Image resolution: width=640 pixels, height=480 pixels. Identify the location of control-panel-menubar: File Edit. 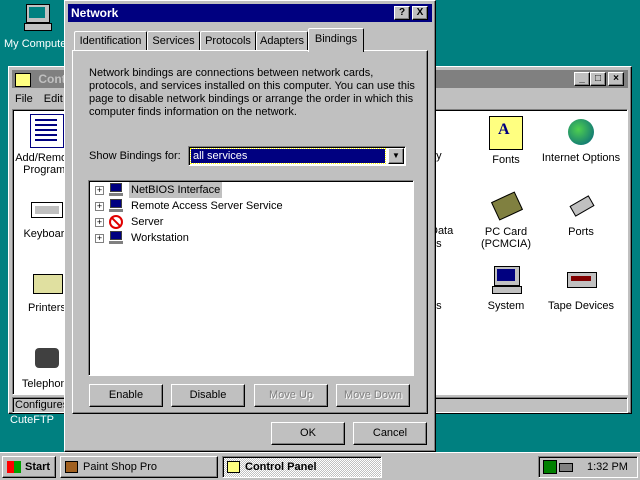
(39, 99).